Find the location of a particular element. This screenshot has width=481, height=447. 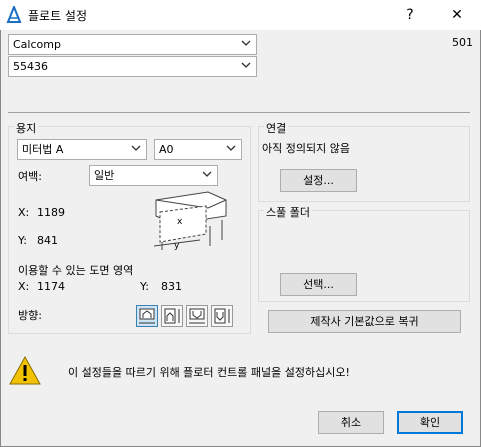

plotter-illustration-icon: y x is located at coordinates (190, 221).